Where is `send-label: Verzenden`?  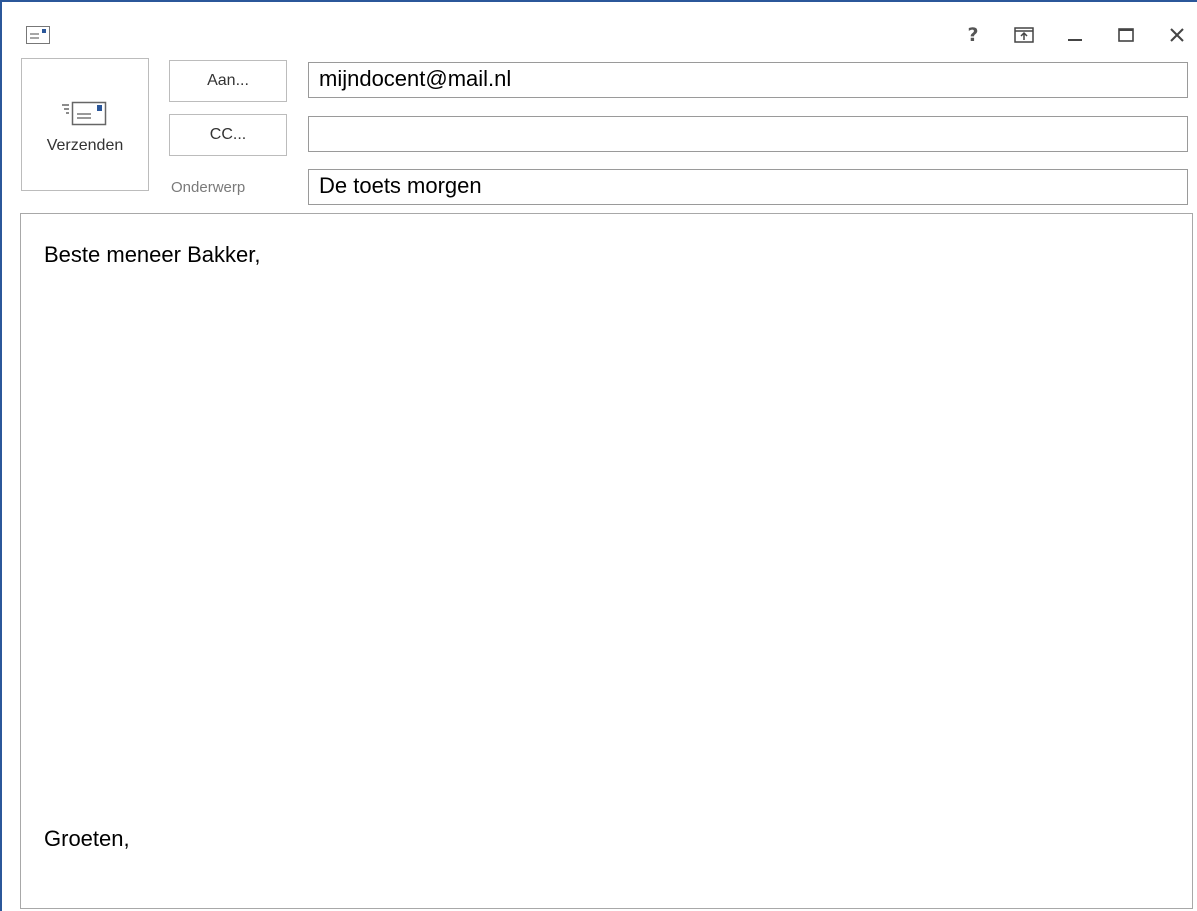 send-label: Verzenden is located at coordinates (85, 145).